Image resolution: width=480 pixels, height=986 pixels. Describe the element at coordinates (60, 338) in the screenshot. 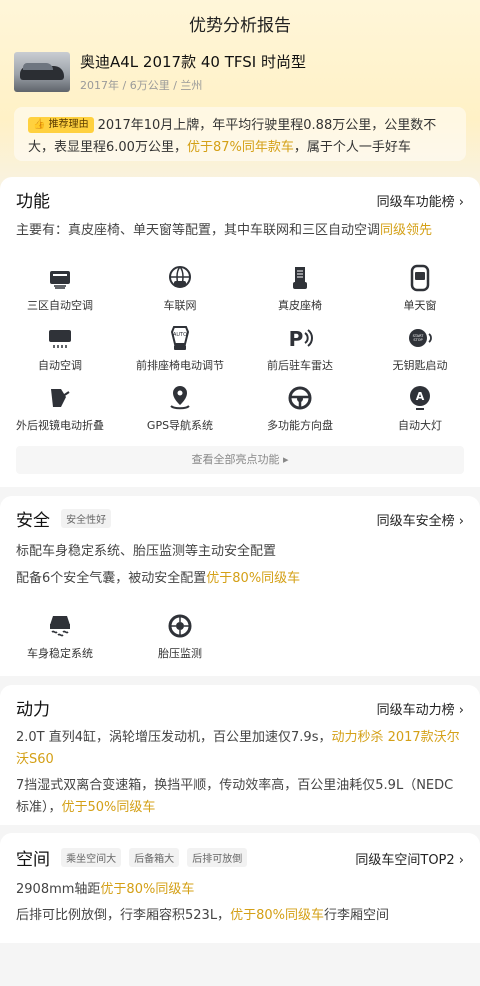

I see `ac-icon` at that location.